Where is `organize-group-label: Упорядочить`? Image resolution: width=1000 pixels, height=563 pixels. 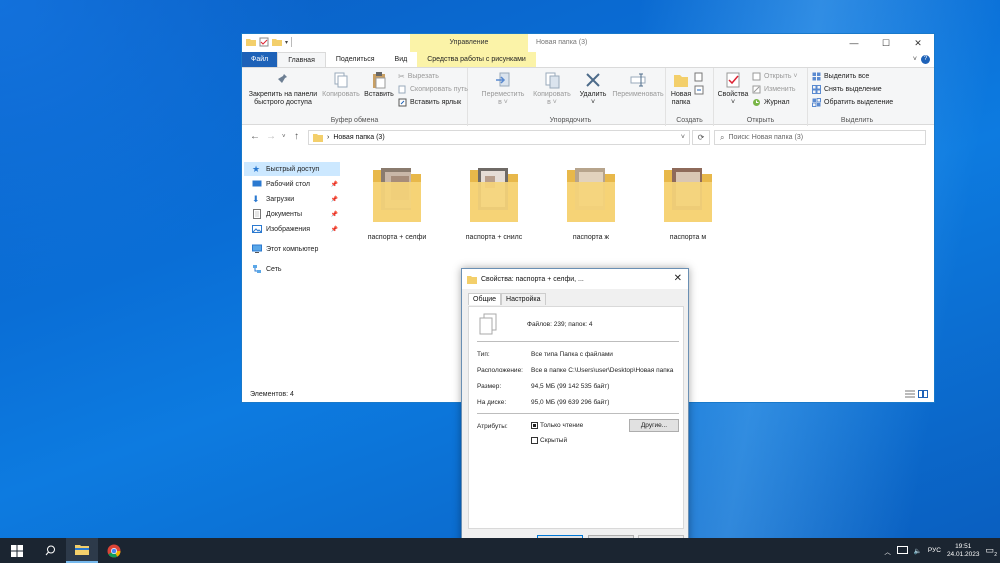 organize-group-label: Упорядочить is located at coordinates (570, 120).